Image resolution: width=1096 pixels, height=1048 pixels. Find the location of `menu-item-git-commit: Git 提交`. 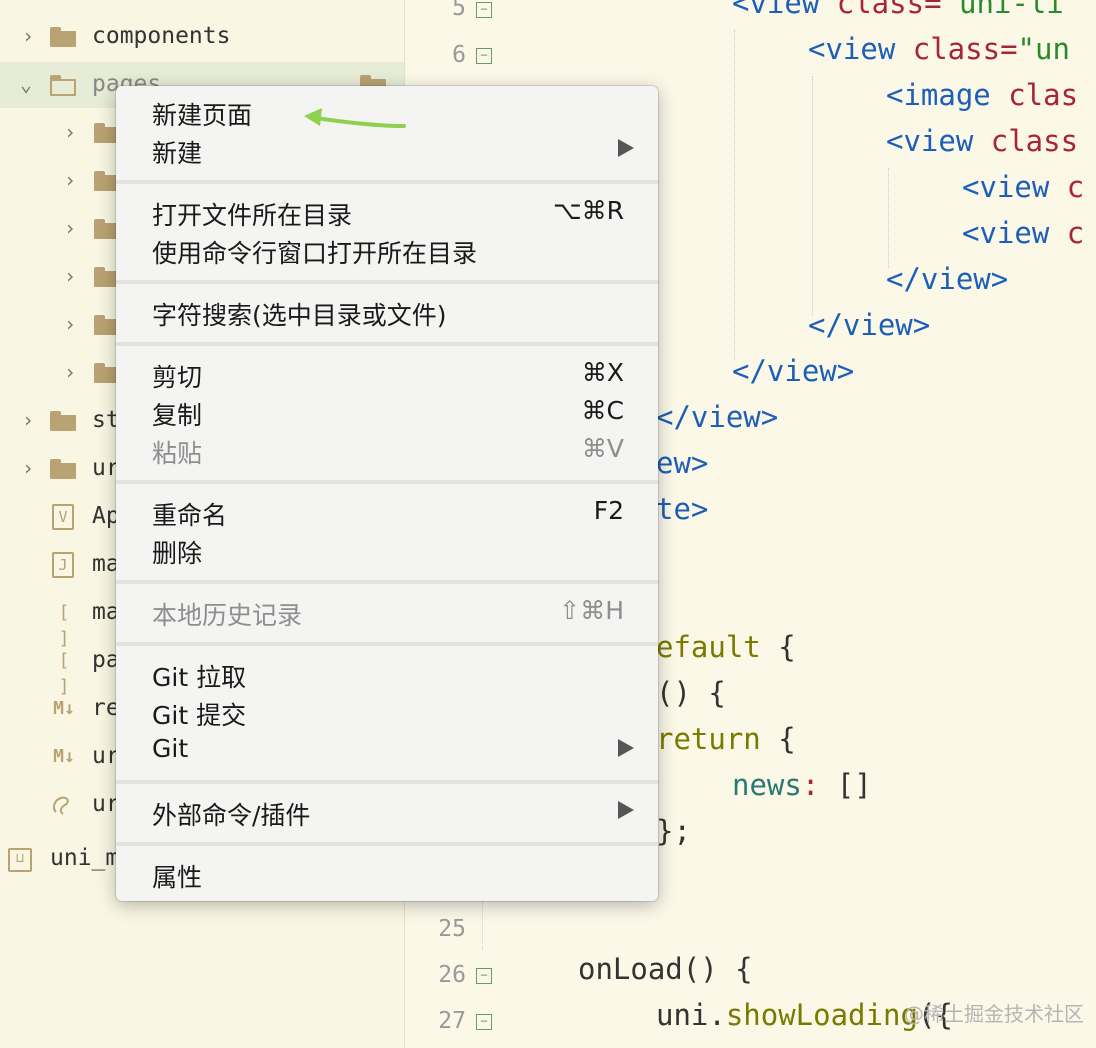

menu-item-git-commit: Git 提交 is located at coordinates (387, 711).